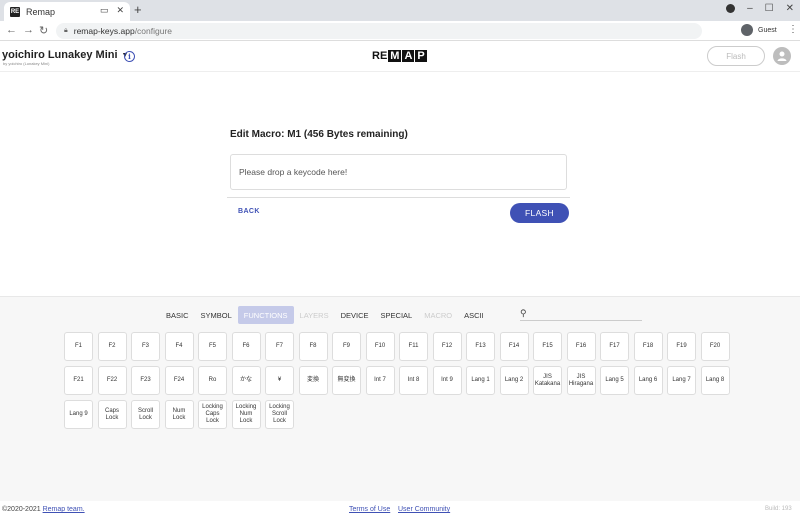 The width and height of the screenshot is (800, 515). What do you see at coordinates (480, 346) in the screenshot?
I see `keycode-key: F13` at bounding box center [480, 346].